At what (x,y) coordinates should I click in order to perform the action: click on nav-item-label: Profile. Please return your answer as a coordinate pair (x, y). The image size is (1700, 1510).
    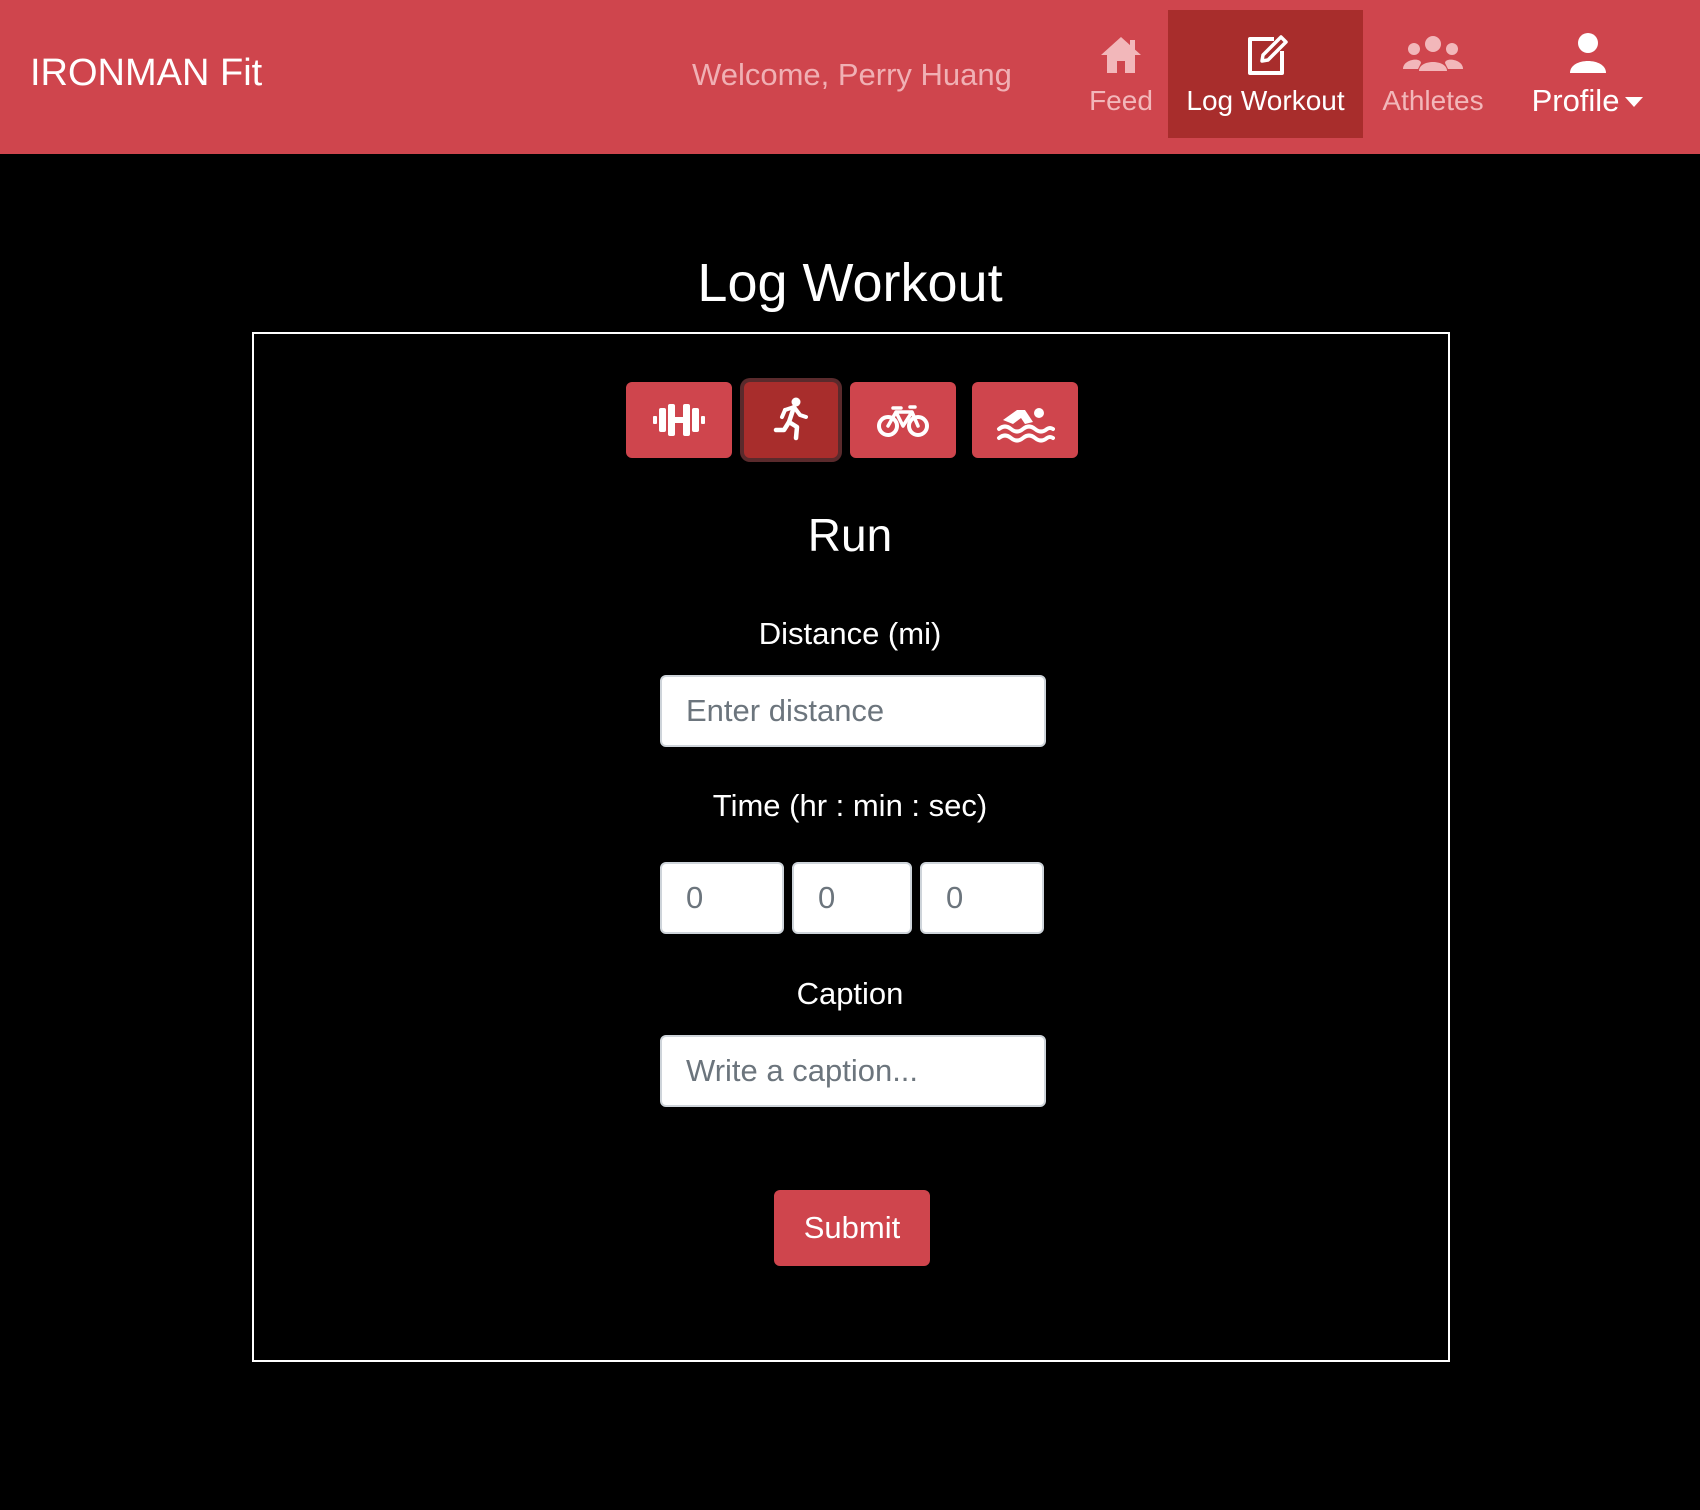
    Looking at the image, I should click on (1575, 100).